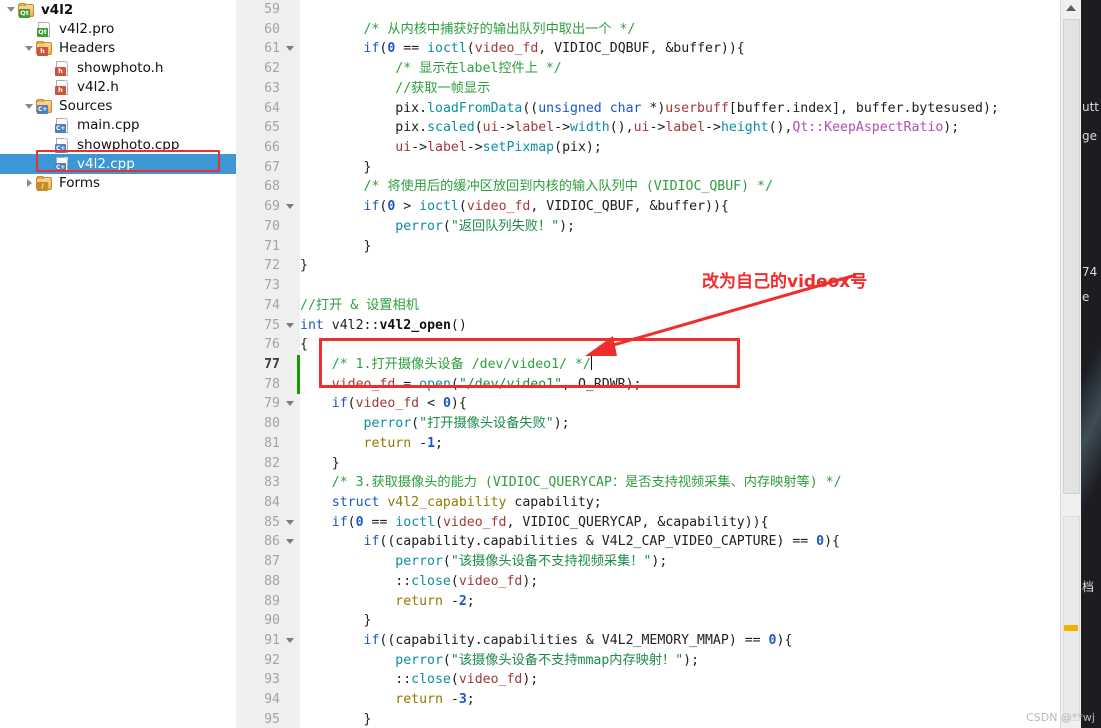 The width and height of the screenshot is (1101, 728). Describe the element at coordinates (680, 306) in the screenshot. I see `code-line: //打开 & 设置相机` at that location.